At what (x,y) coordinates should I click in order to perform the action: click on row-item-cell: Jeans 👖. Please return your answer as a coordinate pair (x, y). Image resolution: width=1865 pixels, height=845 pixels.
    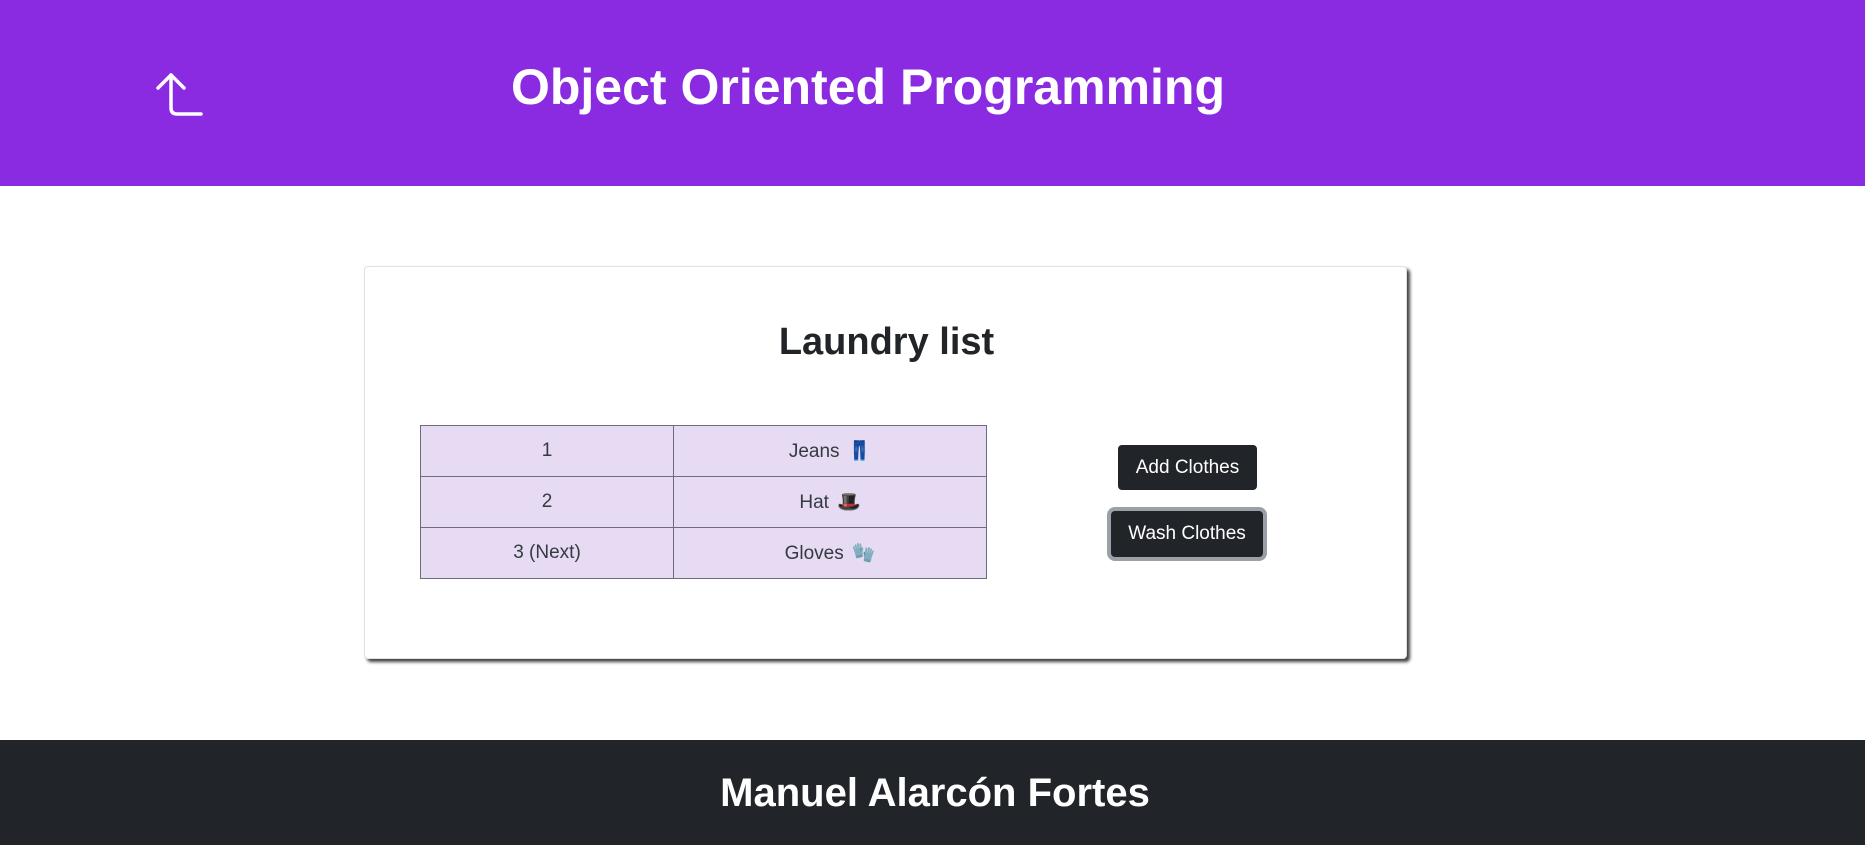
    Looking at the image, I should click on (830, 451).